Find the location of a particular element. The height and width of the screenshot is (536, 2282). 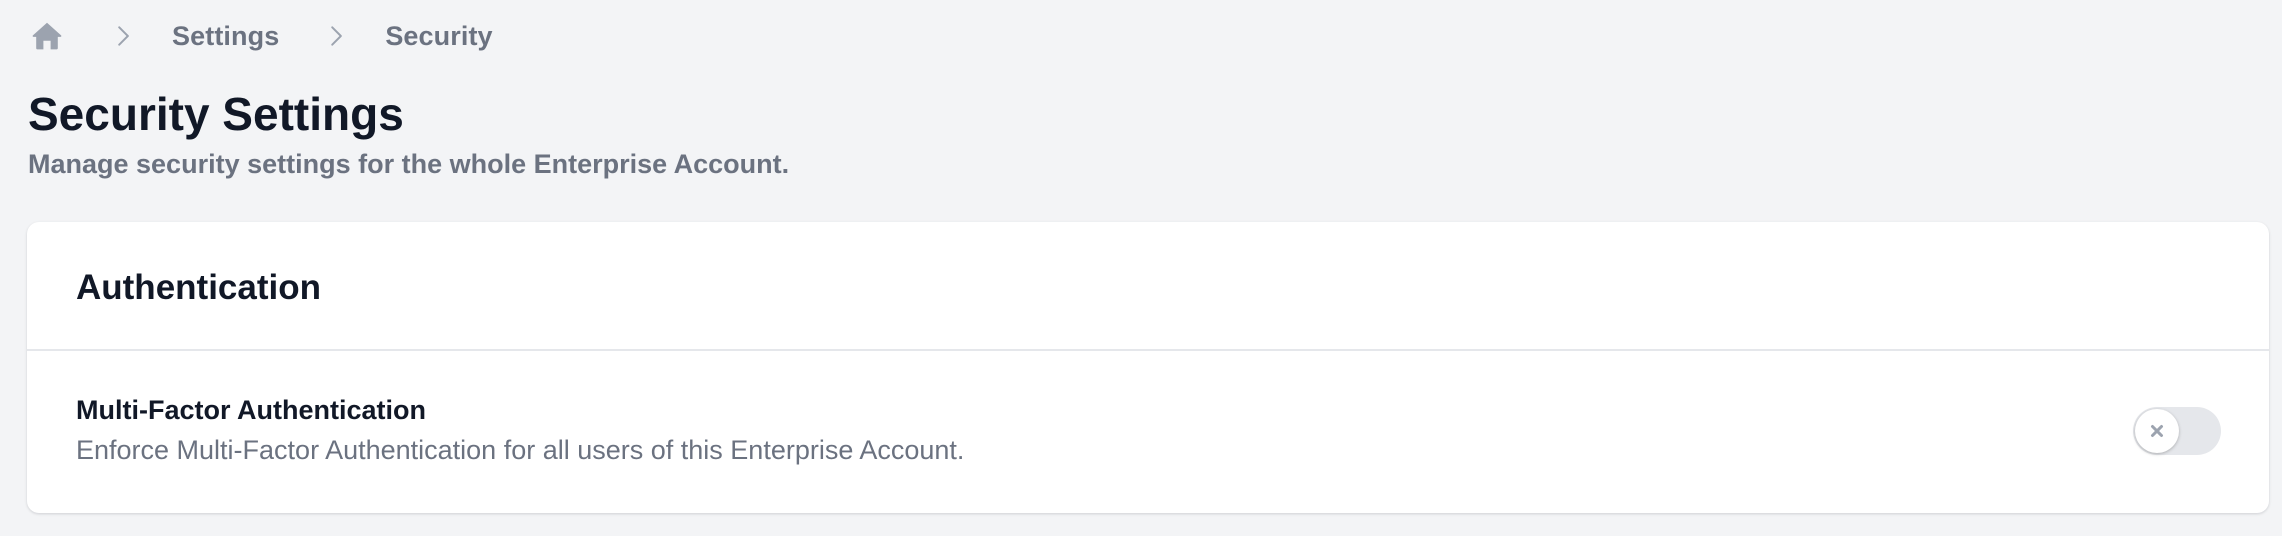

x-icon is located at coordinates (2157, 431).